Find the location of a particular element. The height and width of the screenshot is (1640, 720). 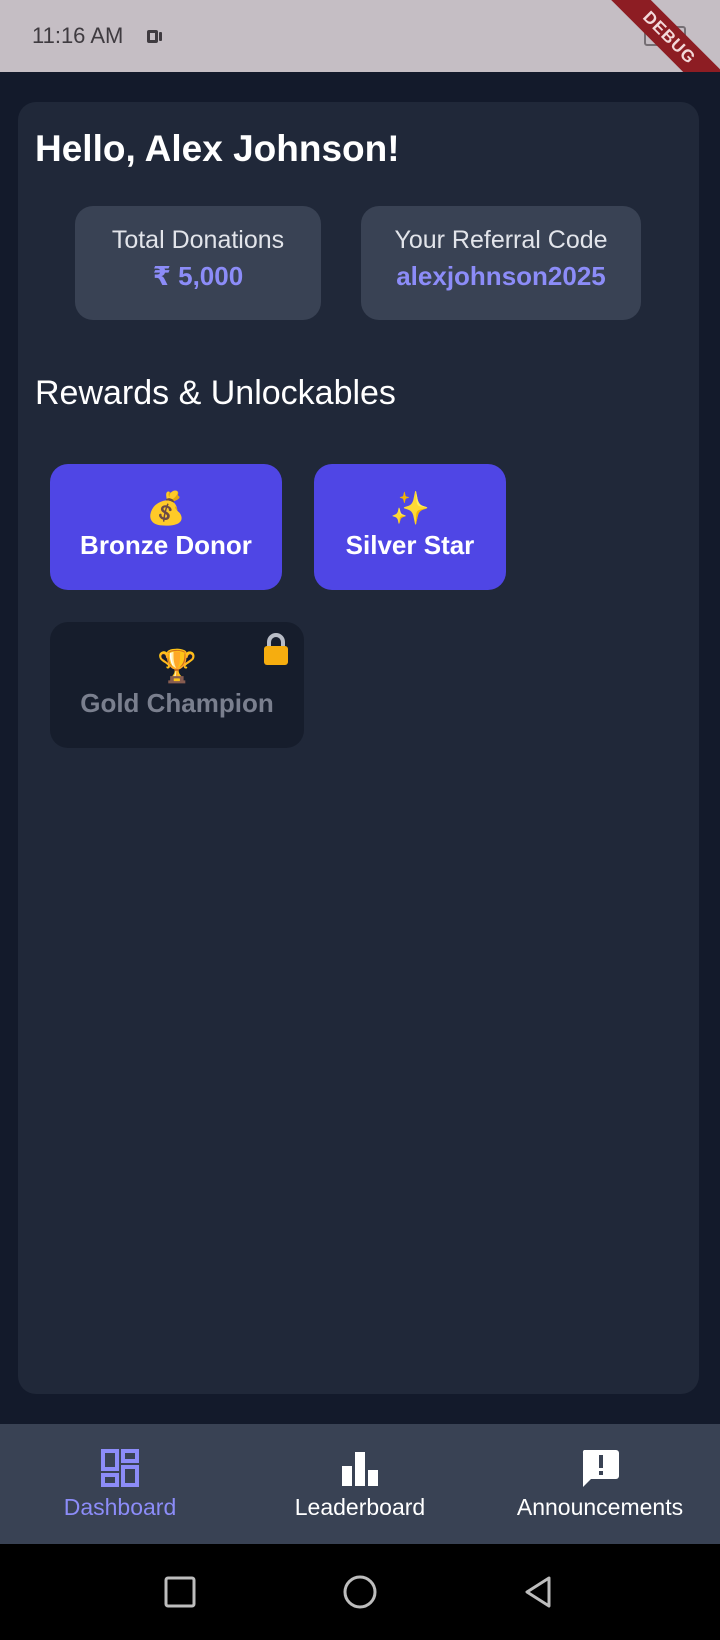

reward-label: Bronze Donor is located at coordinates (166, 545).